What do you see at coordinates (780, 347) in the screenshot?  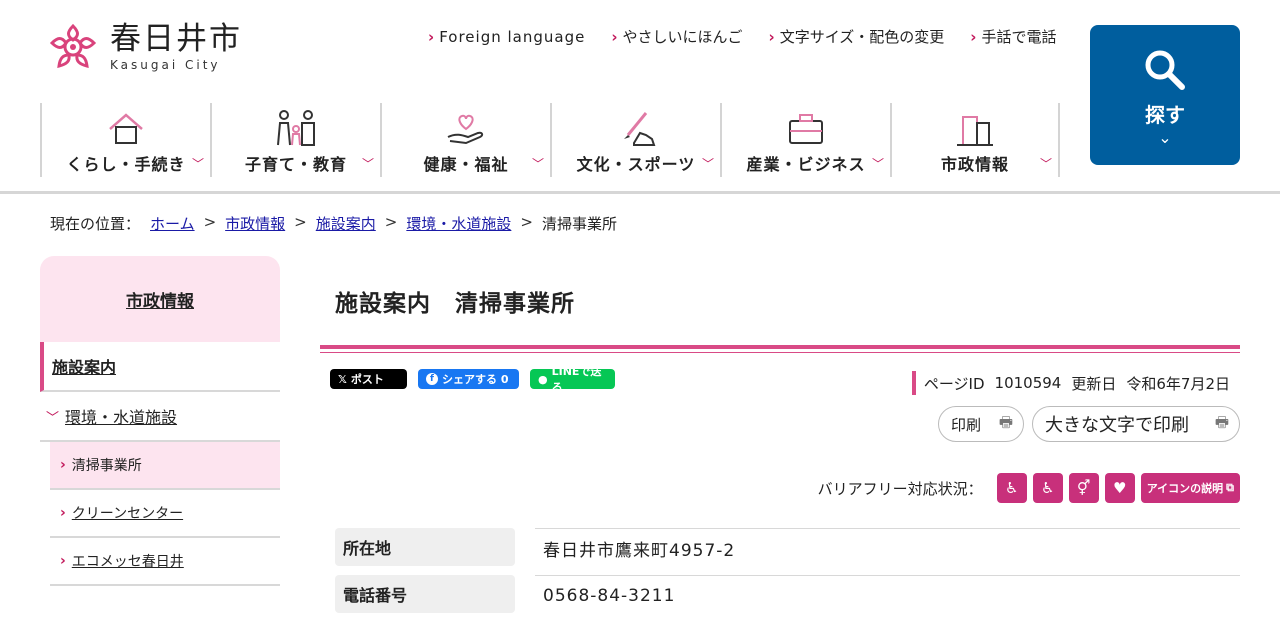 I see `title-divider` at bounding box center [780, 347].